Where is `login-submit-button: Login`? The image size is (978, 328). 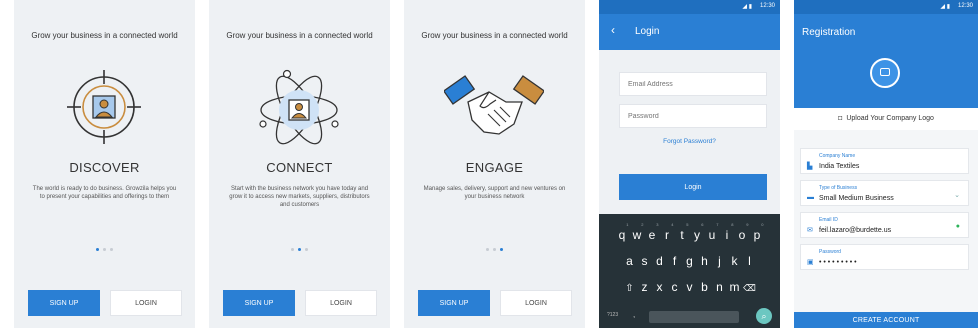
login-submit-button: Login is located at coordinates (693, 187).